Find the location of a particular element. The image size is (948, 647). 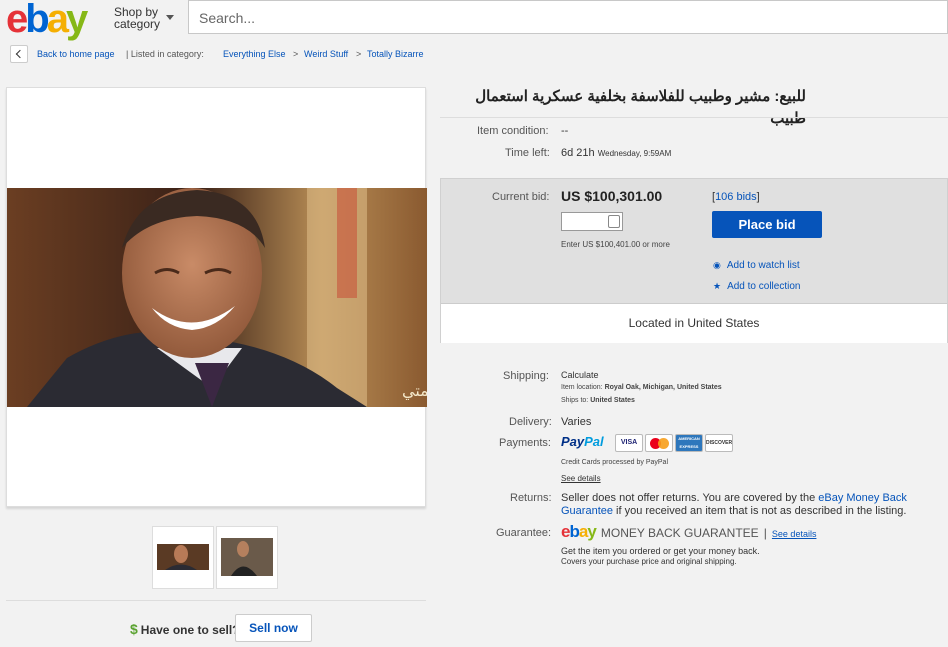

returns-label: Returns: is located at coordinates (531, 498).